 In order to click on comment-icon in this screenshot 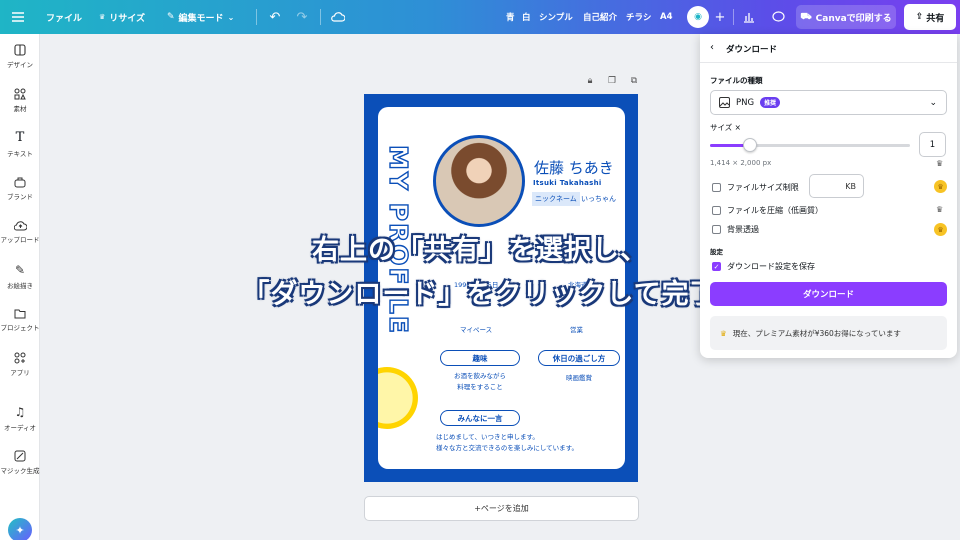, I will do `click(778, 16)`.